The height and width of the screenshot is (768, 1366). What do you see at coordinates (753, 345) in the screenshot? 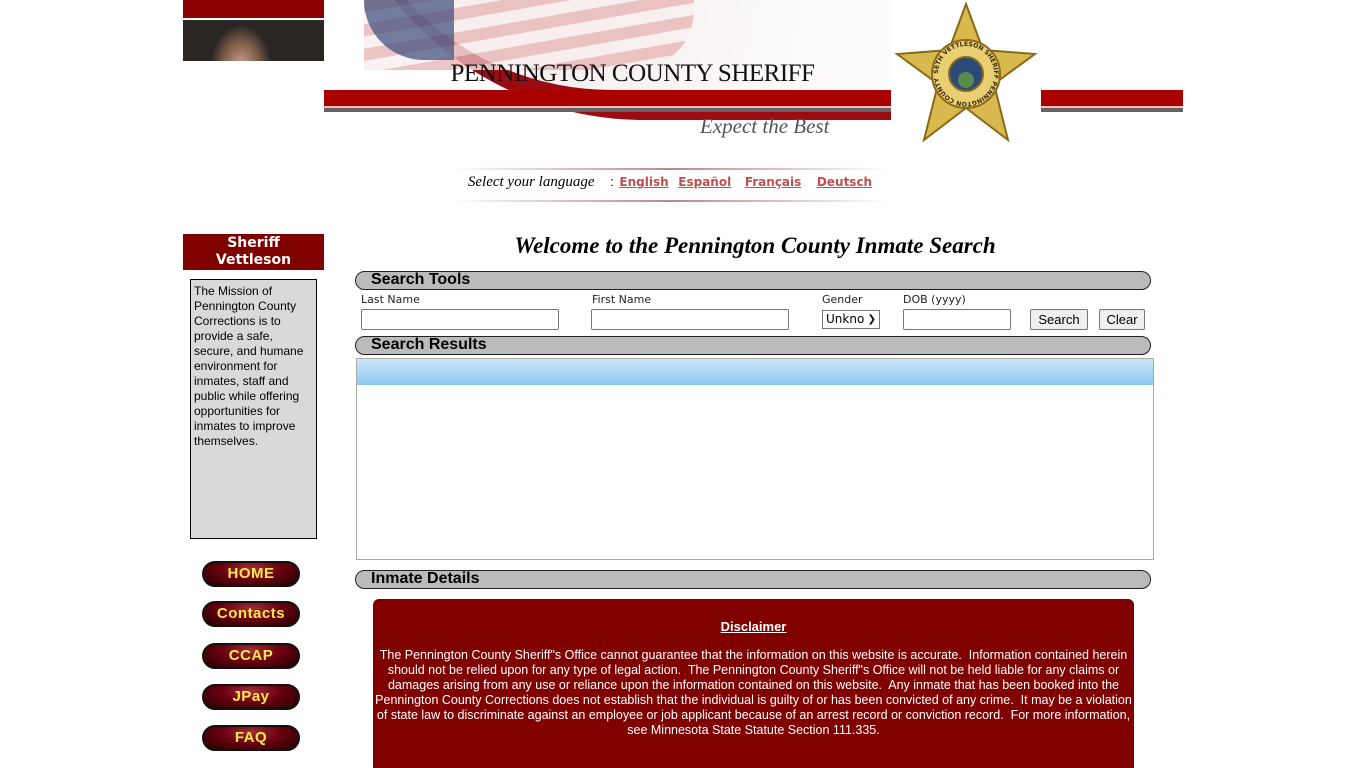
I see `search-results-header: Search Results` at bounding box center [753, 345].